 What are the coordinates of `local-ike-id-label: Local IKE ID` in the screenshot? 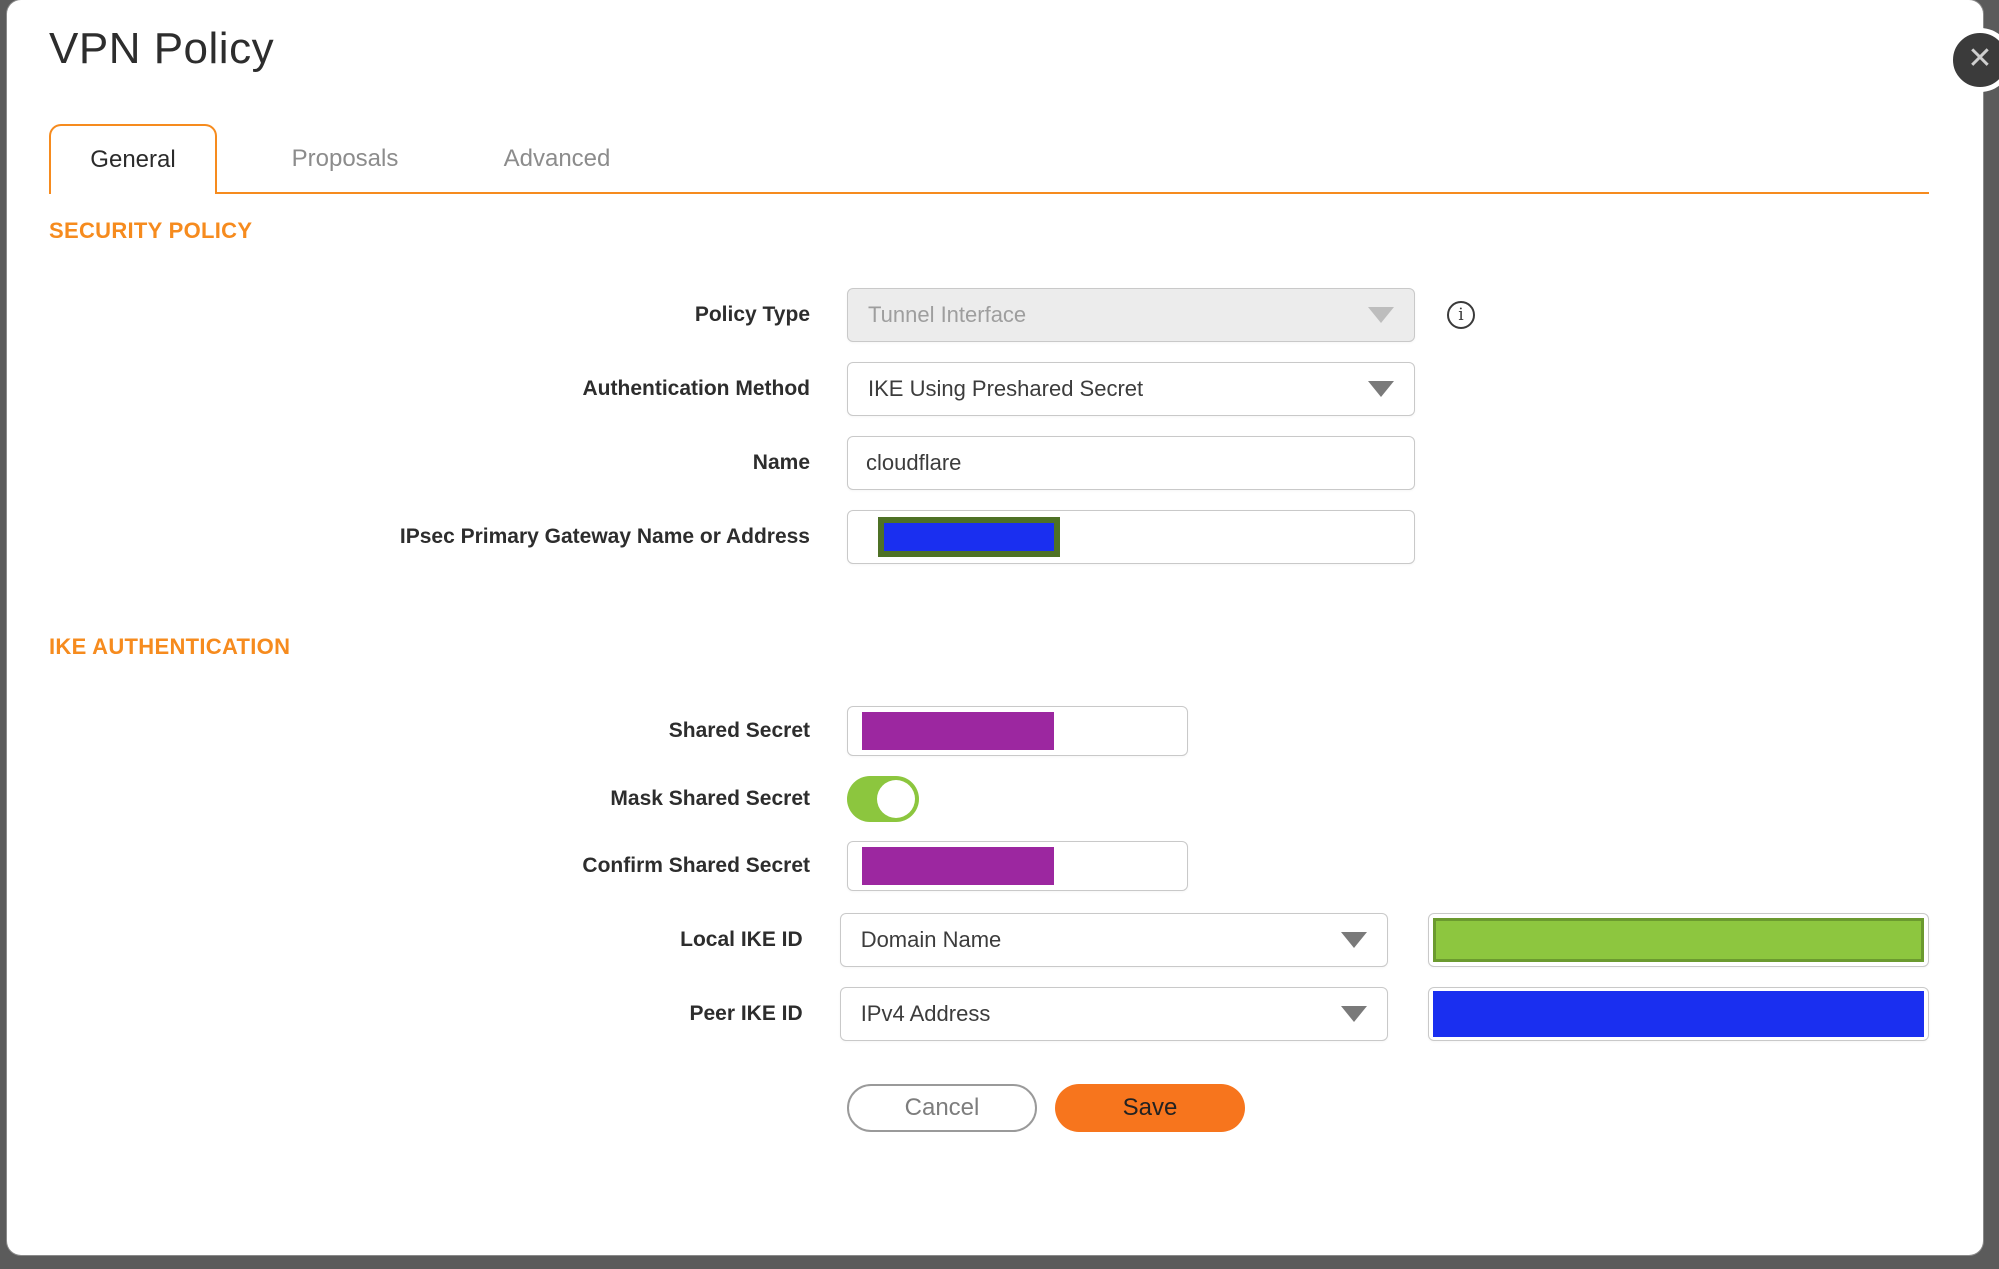 It's located at (741, 939).